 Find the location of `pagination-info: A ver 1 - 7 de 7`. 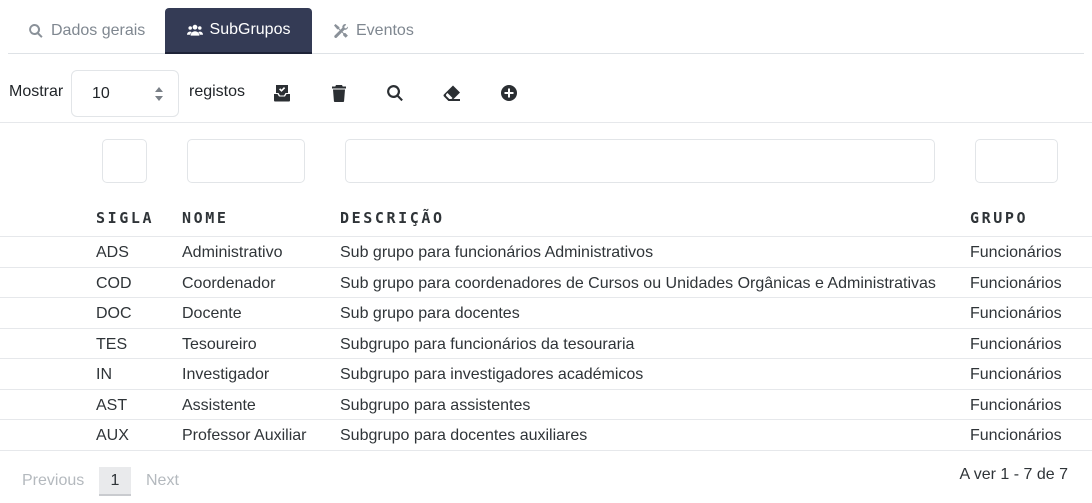

pagination-info: A ver 1 - 7 de 7 is located at coordinates (1013, 474).